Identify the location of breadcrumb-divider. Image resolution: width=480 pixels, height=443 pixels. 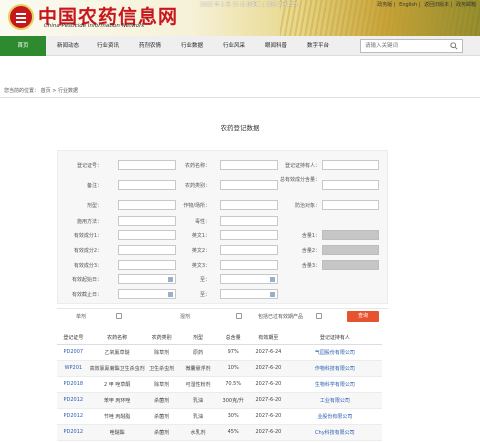
(240, 97).